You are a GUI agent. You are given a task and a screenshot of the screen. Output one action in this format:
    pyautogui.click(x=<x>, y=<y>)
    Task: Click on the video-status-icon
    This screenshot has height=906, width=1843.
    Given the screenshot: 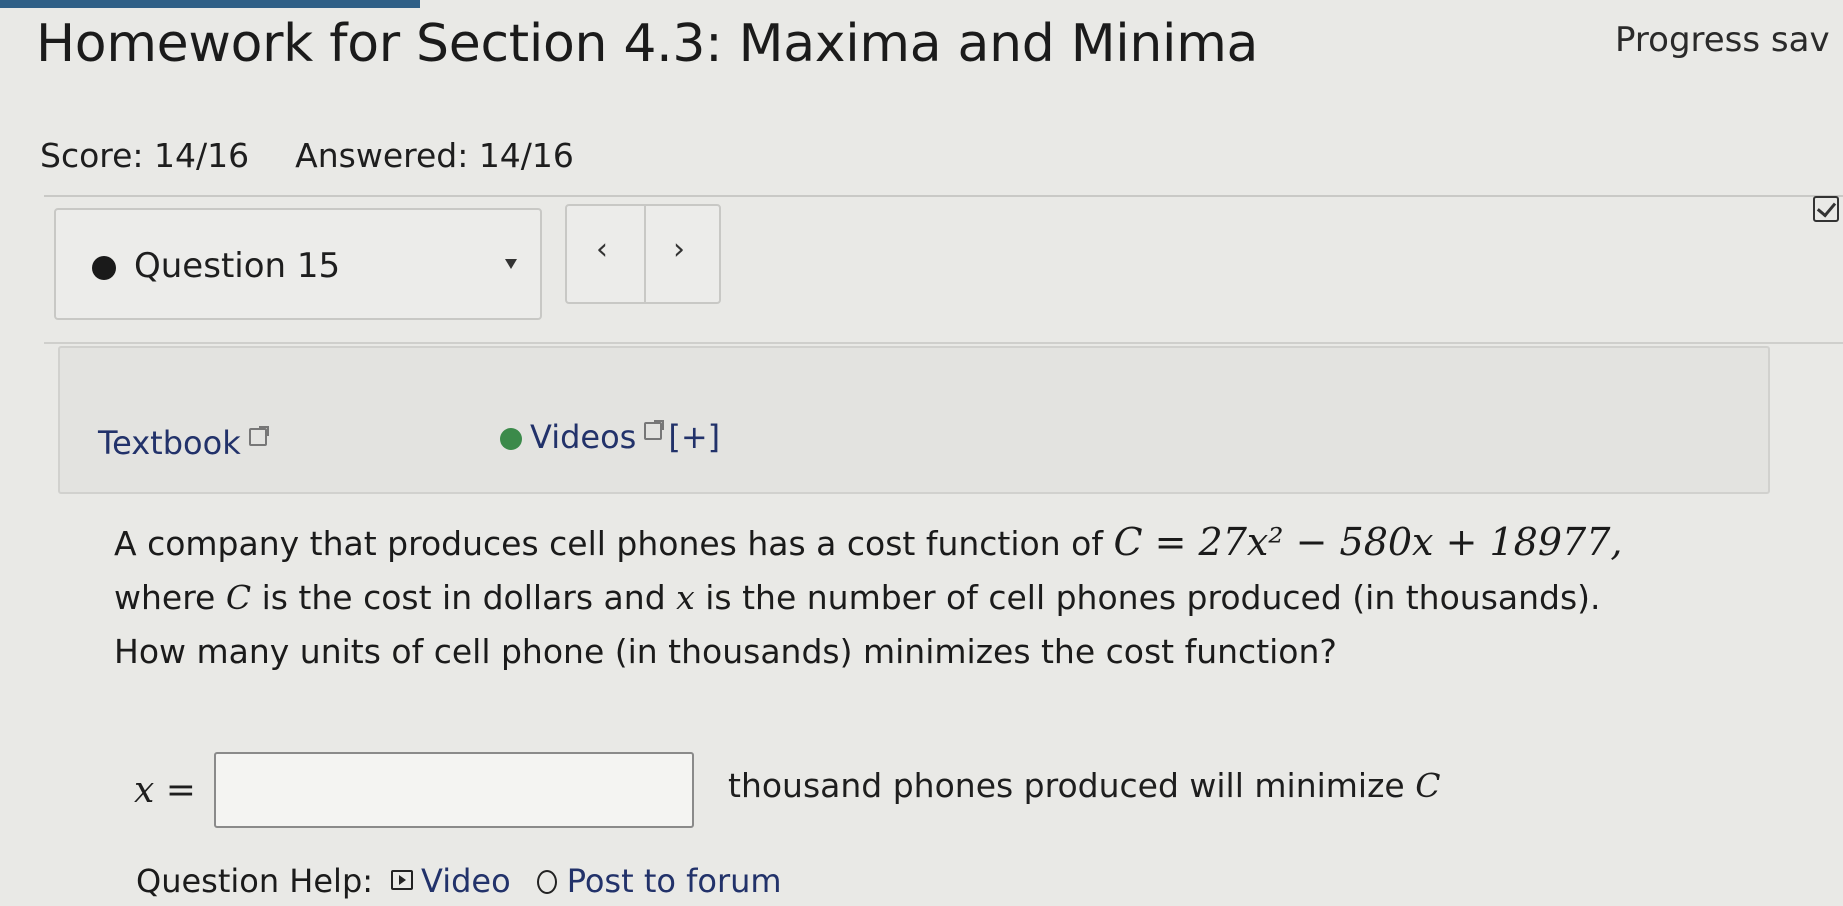 What is the action you would take?
    pyautogui.click(x=511, y=439)
    